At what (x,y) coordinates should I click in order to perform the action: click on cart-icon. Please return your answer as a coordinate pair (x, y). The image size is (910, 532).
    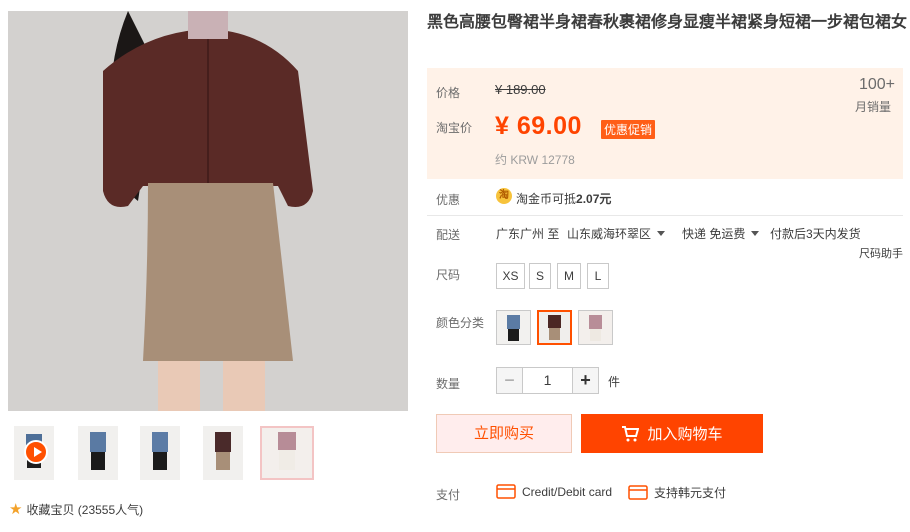
    Looking at the image, I should click on (630, 433).